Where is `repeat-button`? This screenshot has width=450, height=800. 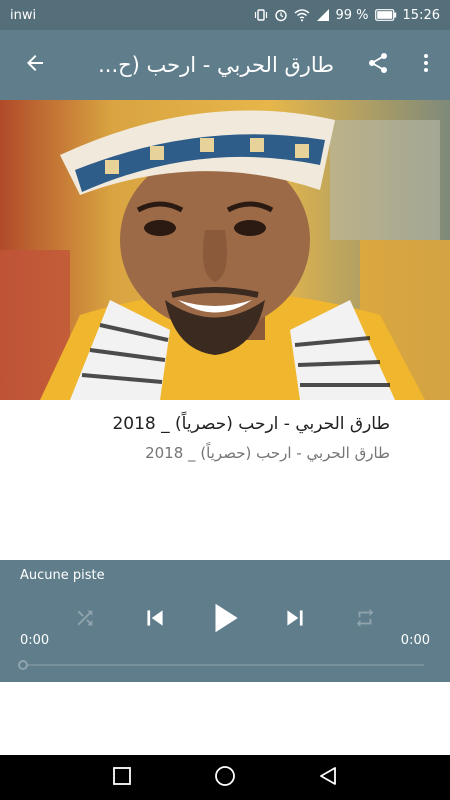 repeat-button is located at coordinates (365, 620).